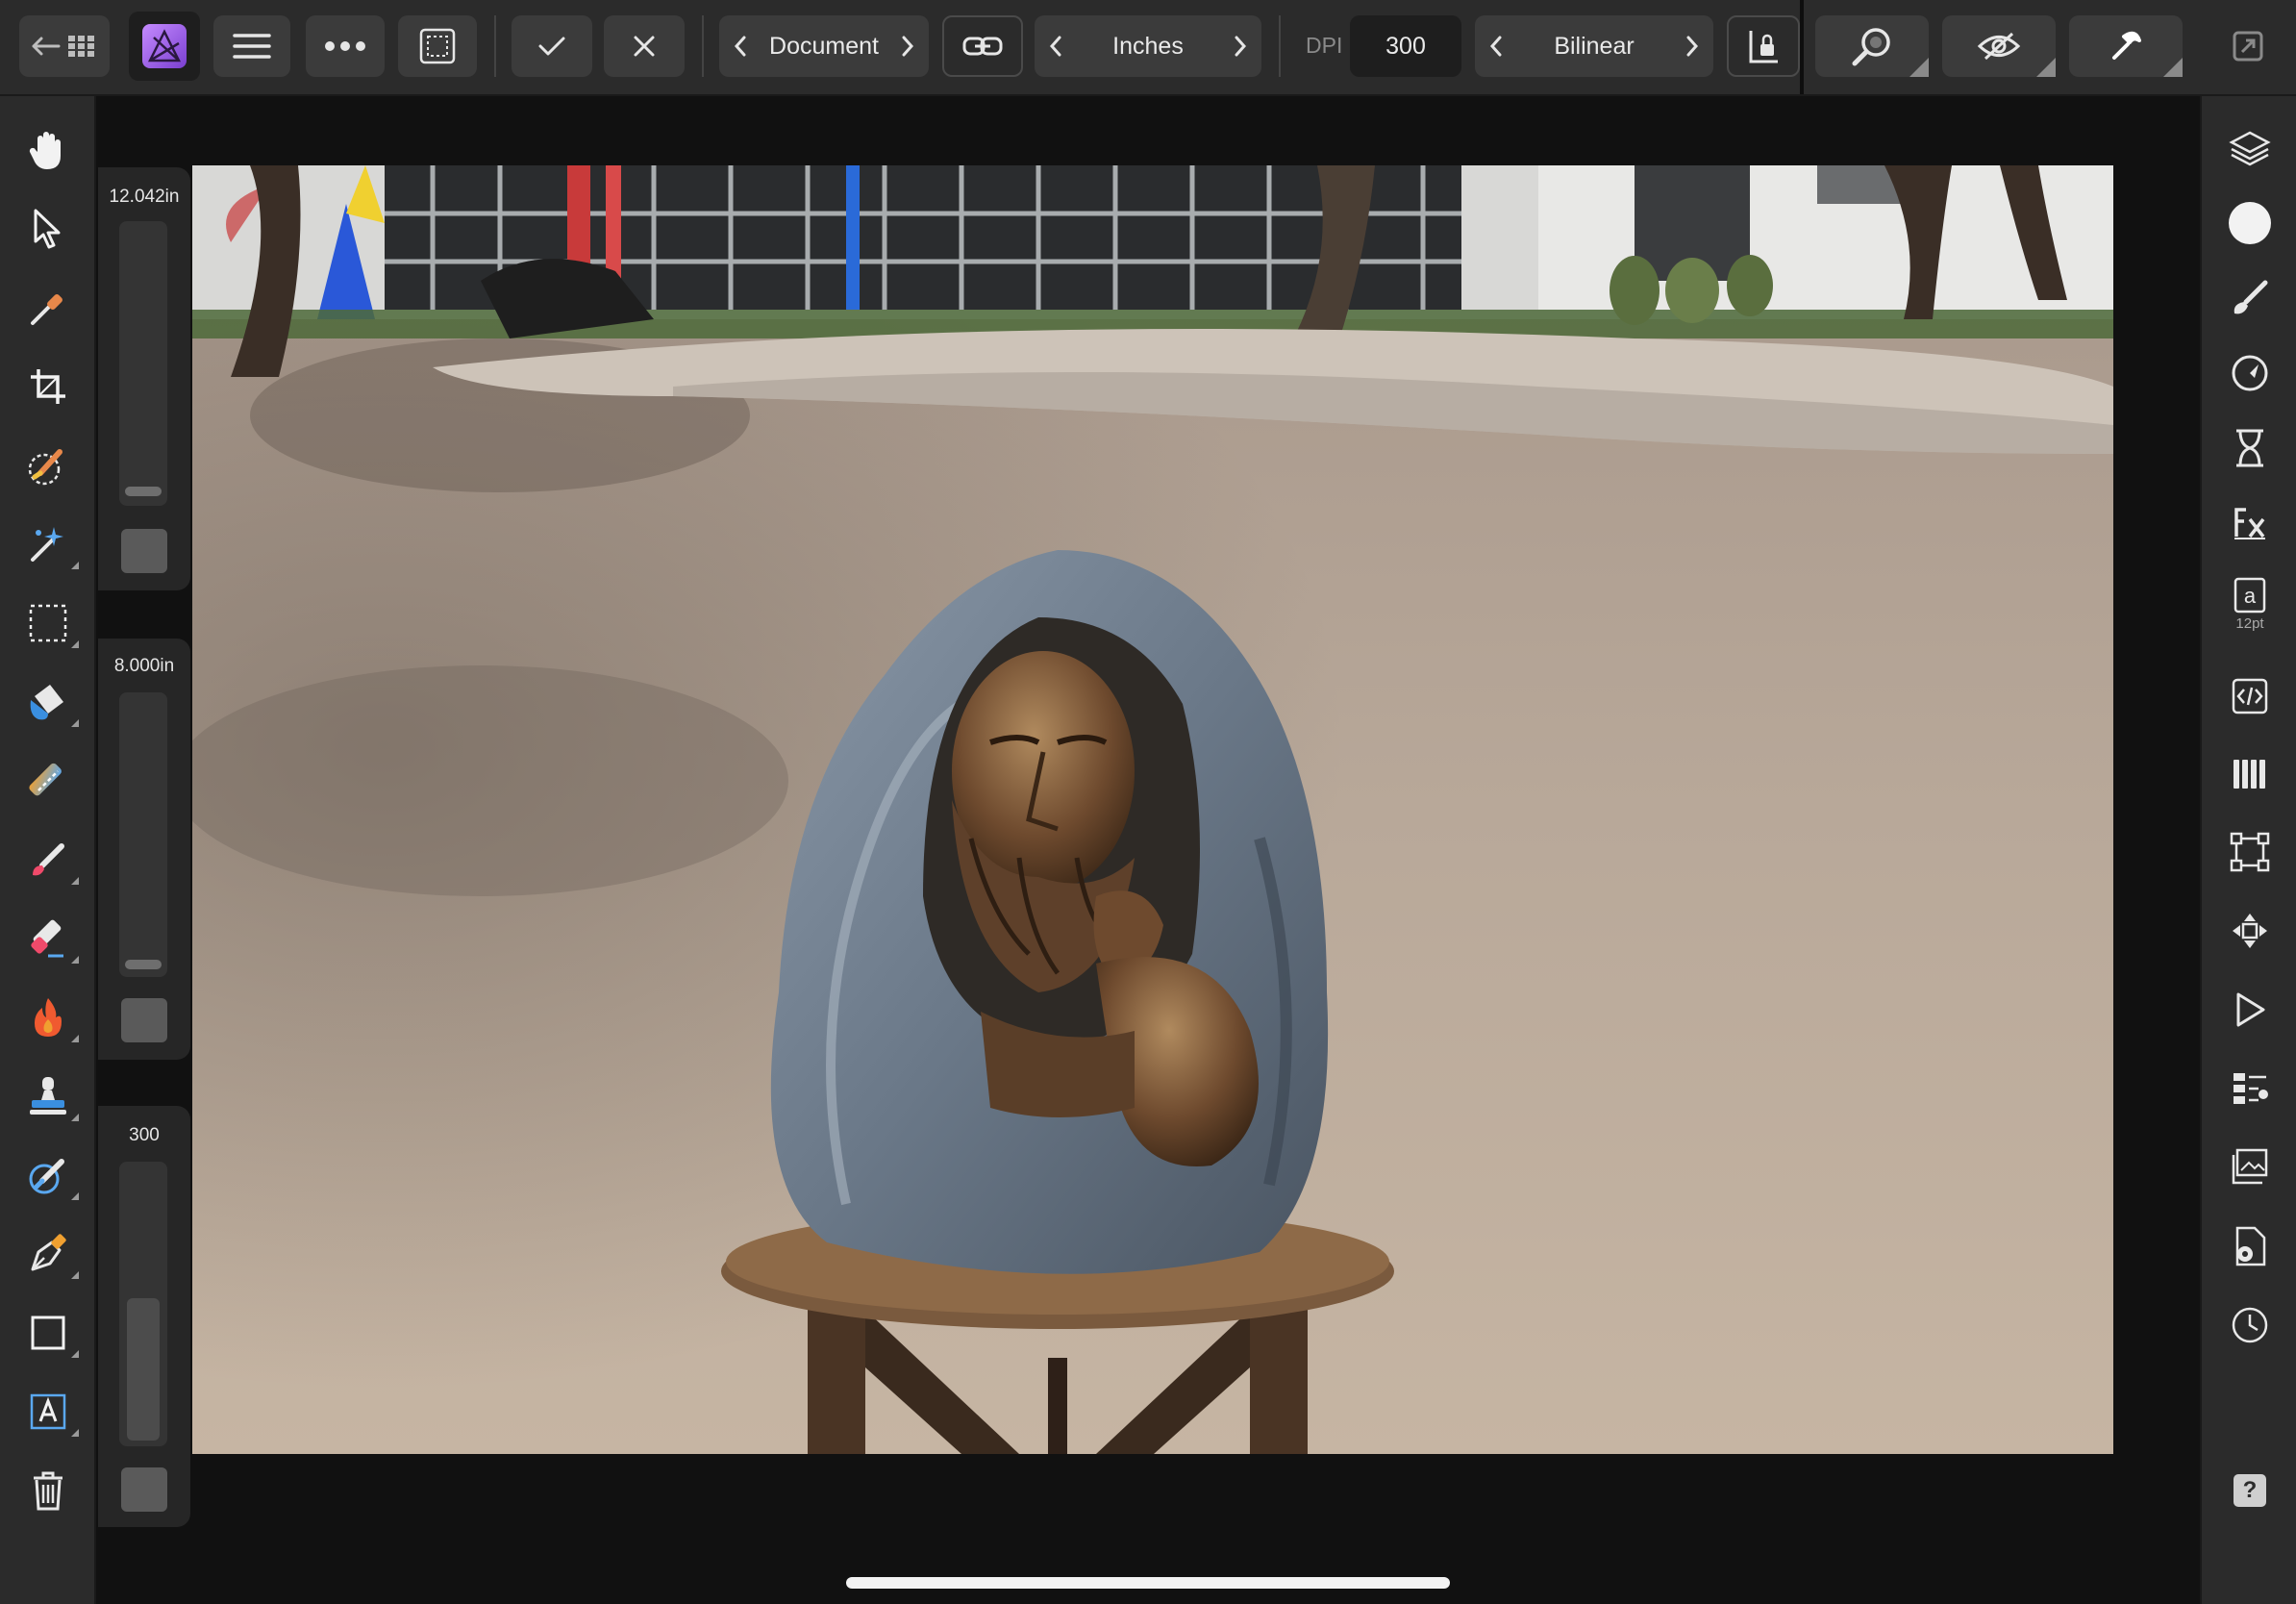 Image resolution: width=2296 pixels, height=1604 pixels. What do you see at coordinates (2250, 852) in the screenshot?
I see `transform-studio` at bounding box center [2250, 852].